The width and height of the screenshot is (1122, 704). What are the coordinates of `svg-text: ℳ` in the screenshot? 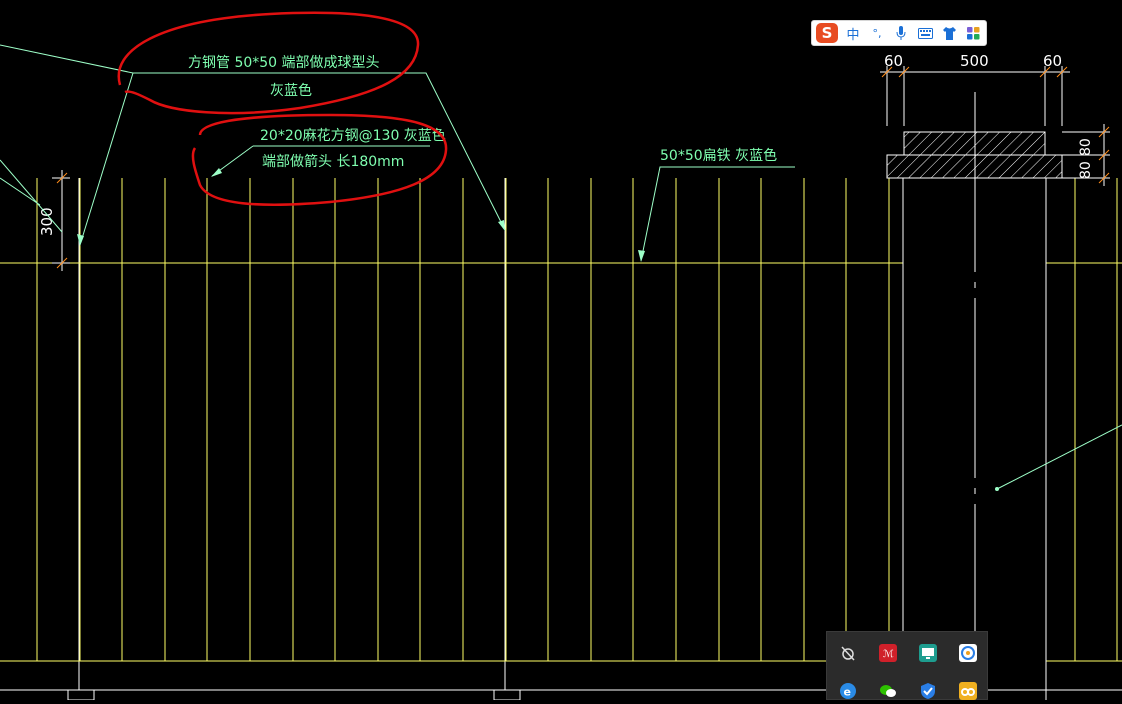 It's located at (888, 654).